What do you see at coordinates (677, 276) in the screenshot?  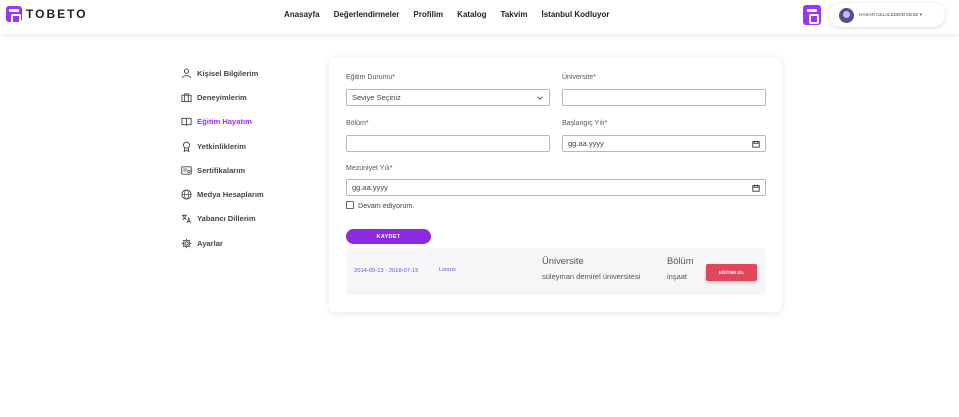 I see `record-department-value: inşaat` at bounding box center [677, 276].